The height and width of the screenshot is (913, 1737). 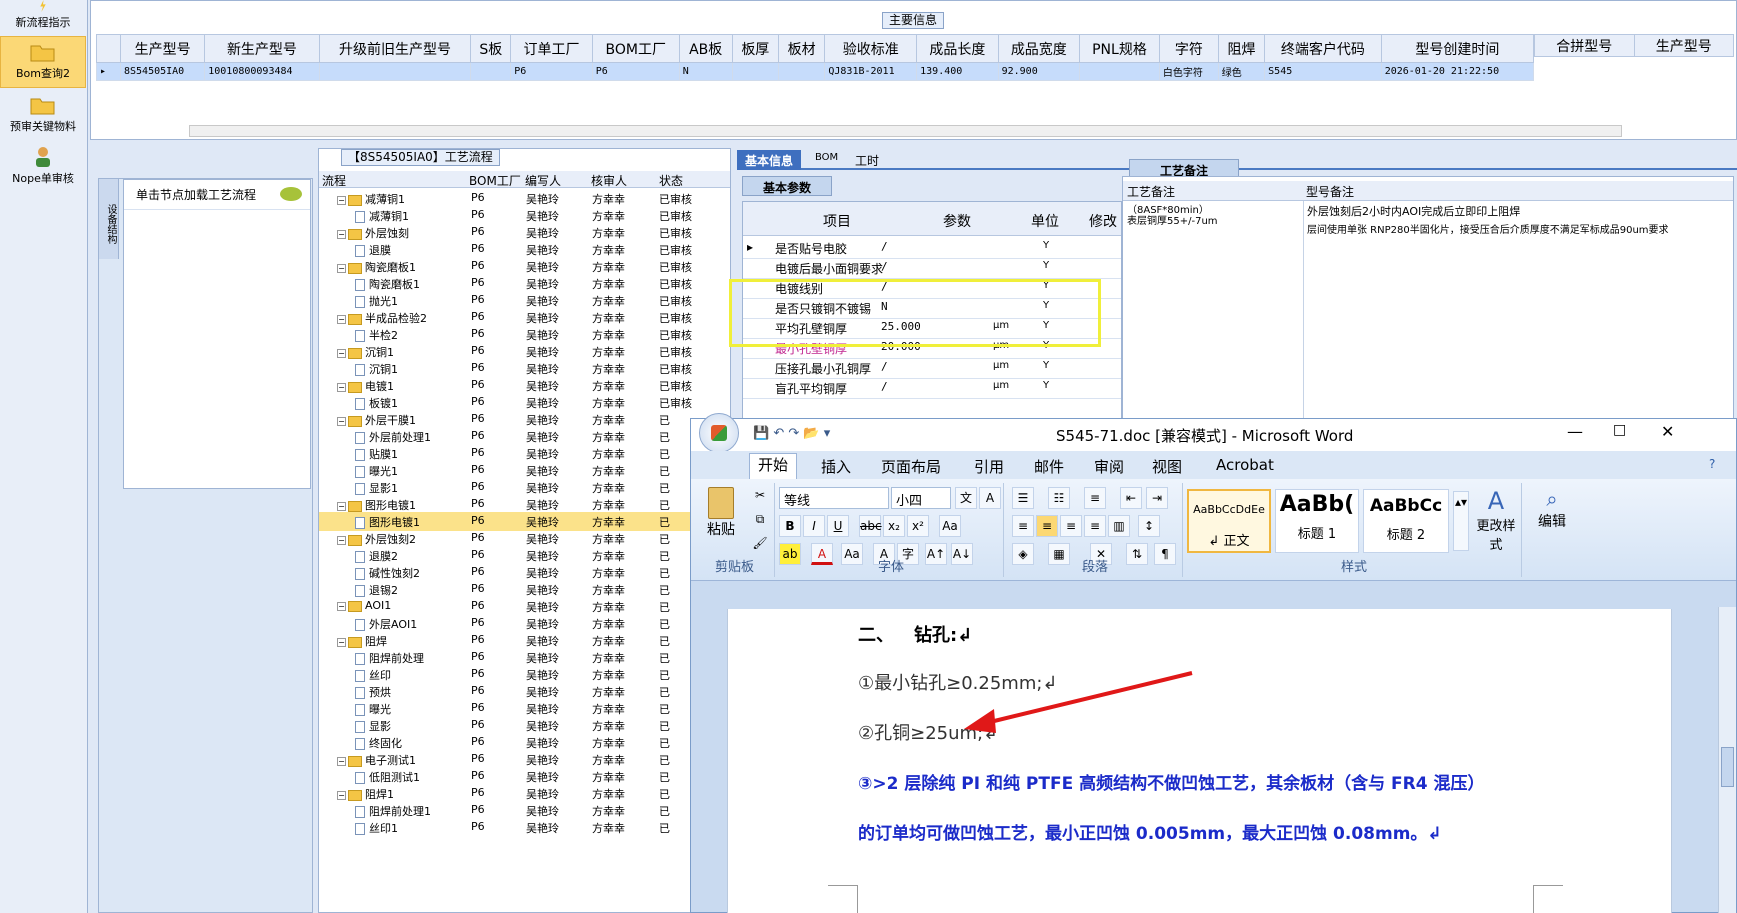 I want to click on main-info-col-header: 新生产型号, so click(x=262, y=48).